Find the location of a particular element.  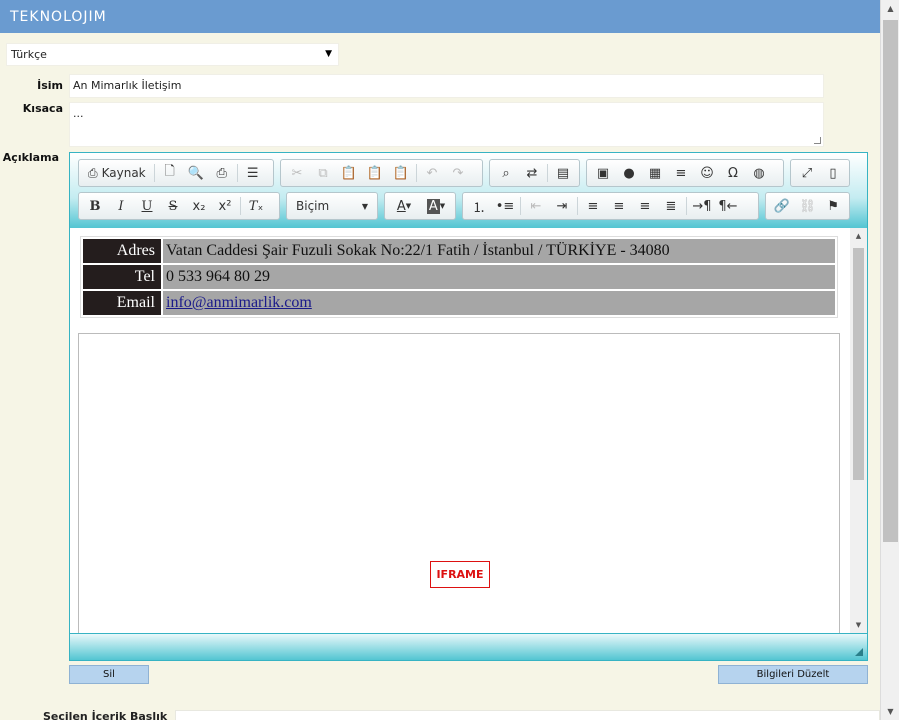

paste-icon: 📋 is located at coordinates (349, 173).